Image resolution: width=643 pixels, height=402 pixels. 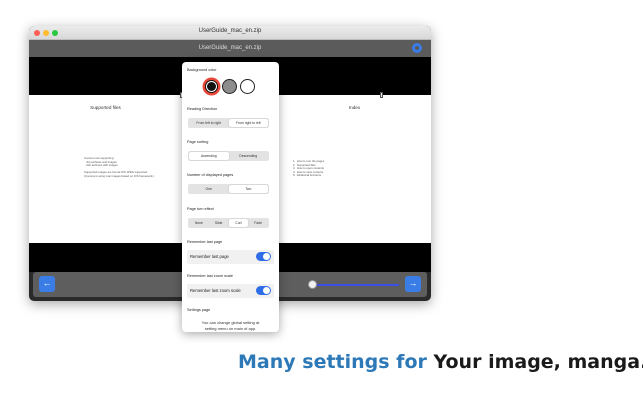 I want to click on window-title: UserGuide_mac_en.zip, so click(x=230, y=31).